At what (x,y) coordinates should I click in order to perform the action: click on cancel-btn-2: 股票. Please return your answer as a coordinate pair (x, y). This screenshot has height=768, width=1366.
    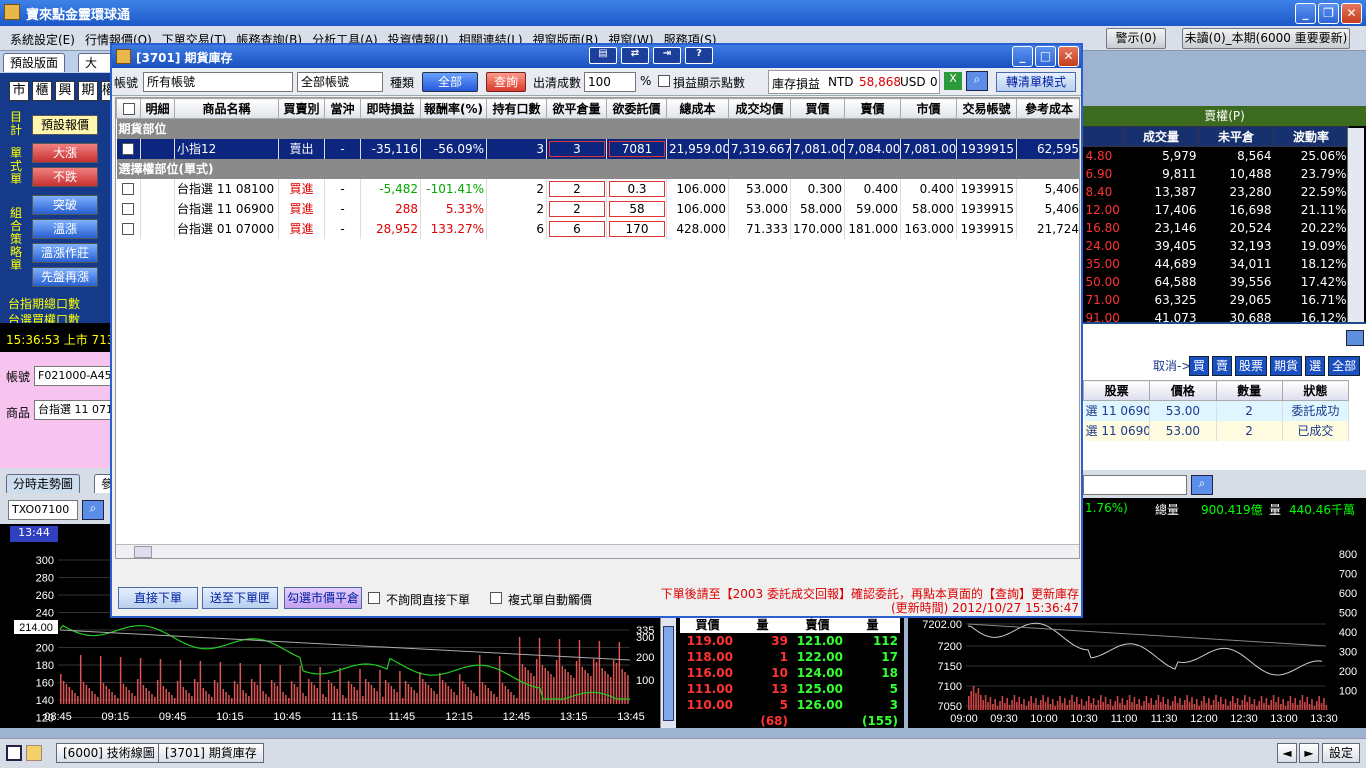
    Looking at the image, I should click on (1251, 366).